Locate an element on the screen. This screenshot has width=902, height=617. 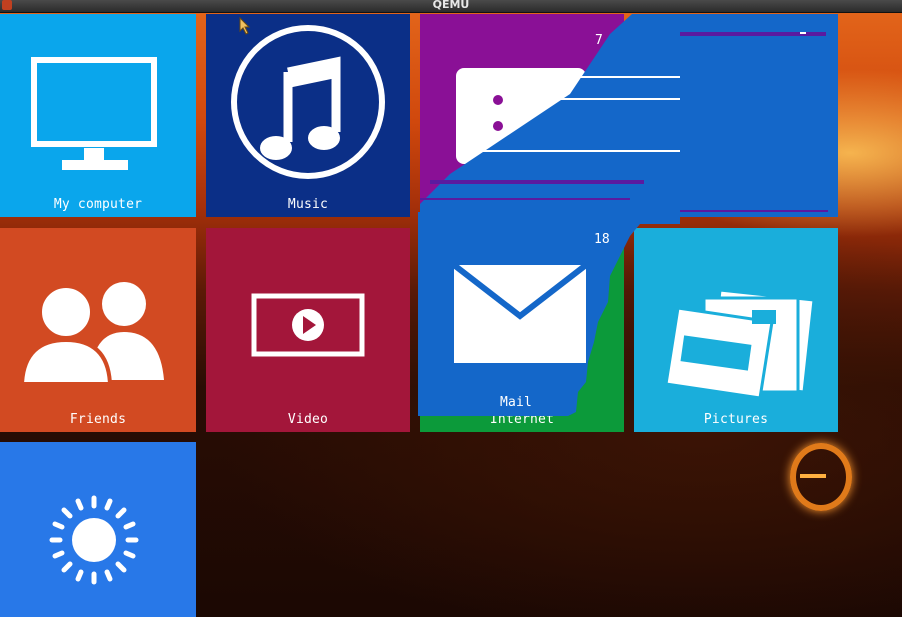
tile-mail: 18 Mail is located at coordinates (516, 314).